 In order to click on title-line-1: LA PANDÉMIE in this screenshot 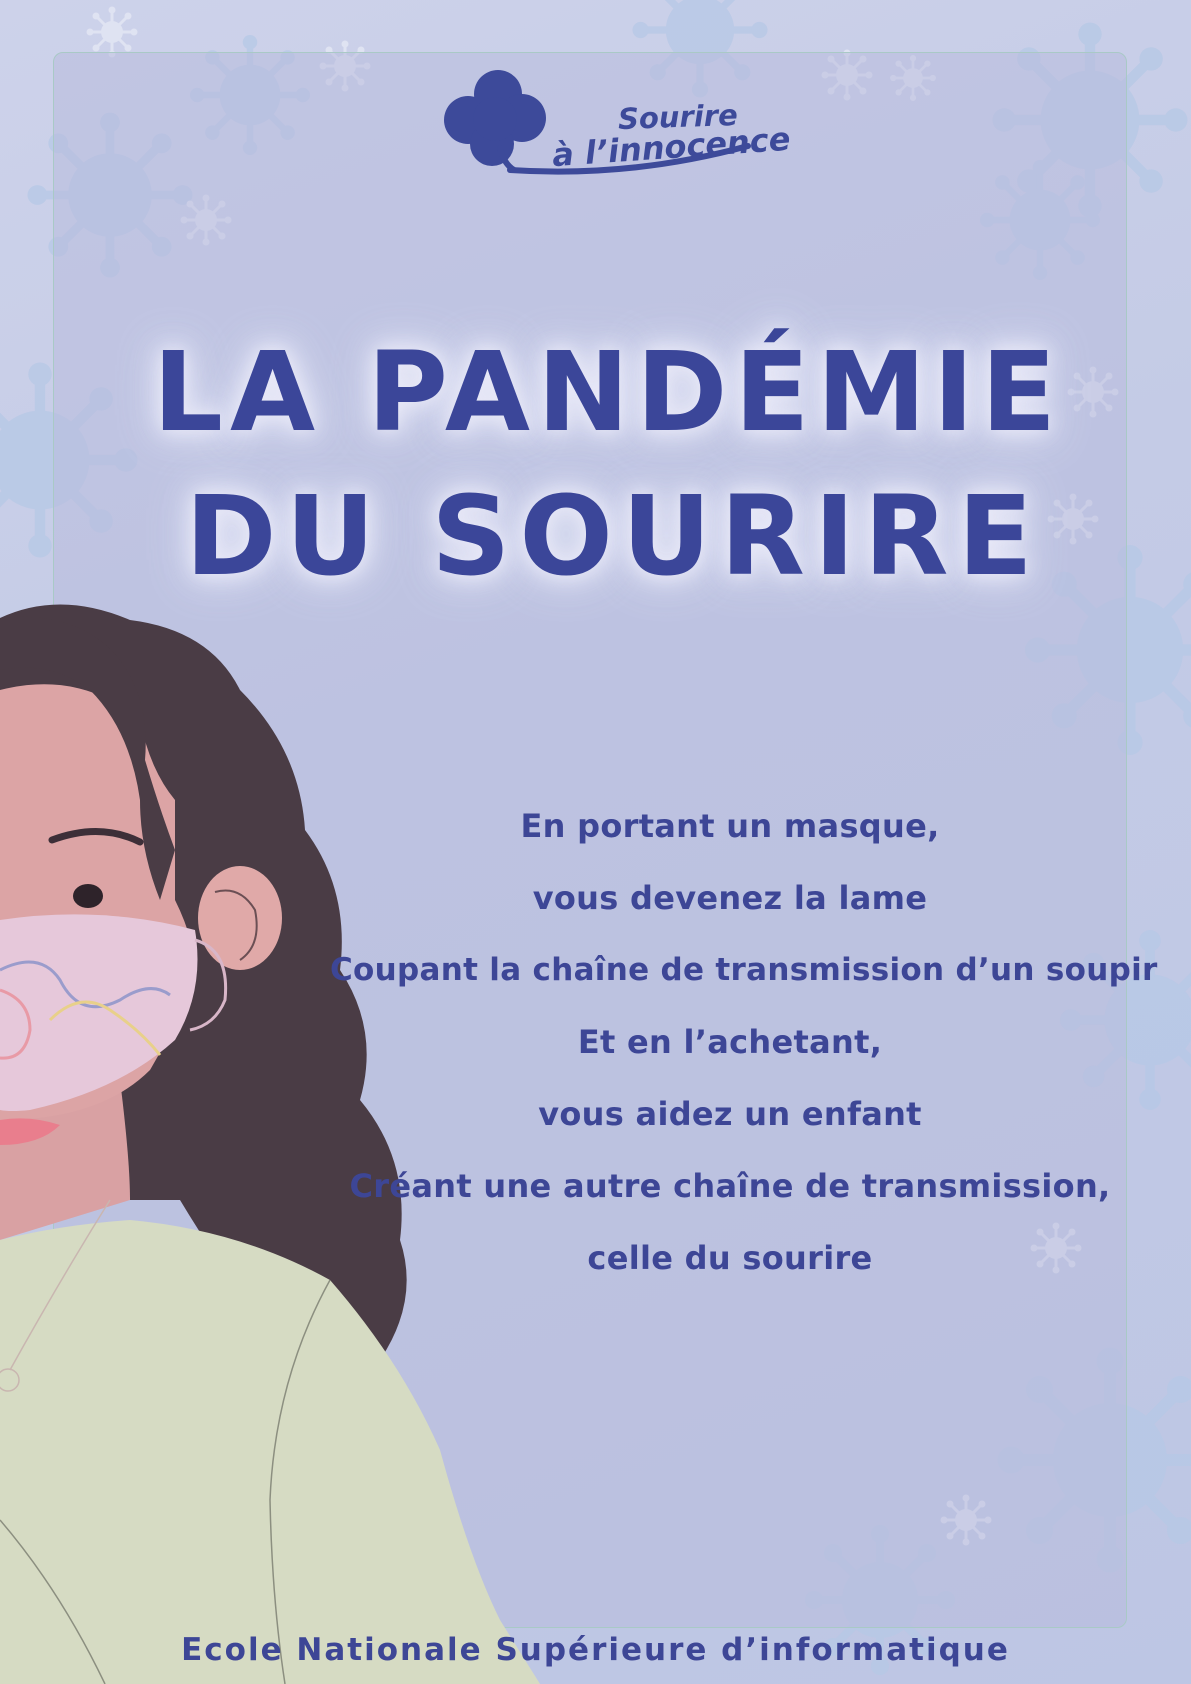, I will do `click(608, 392)`.